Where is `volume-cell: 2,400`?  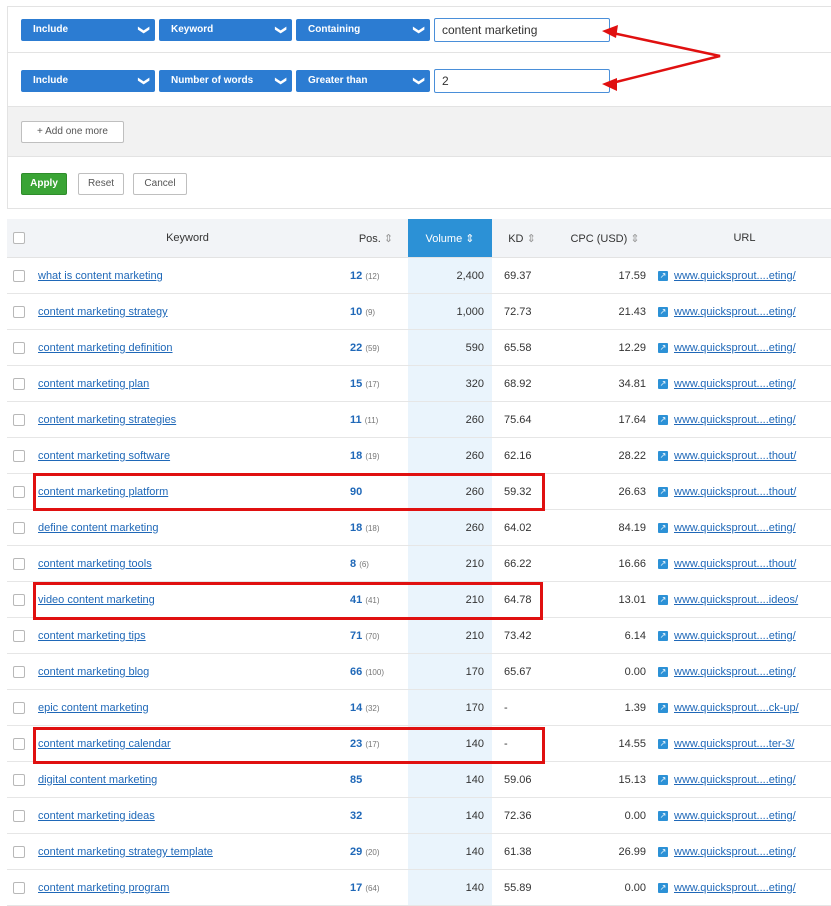
volume-cell: 2,400 is located at coordinates (450, 275).